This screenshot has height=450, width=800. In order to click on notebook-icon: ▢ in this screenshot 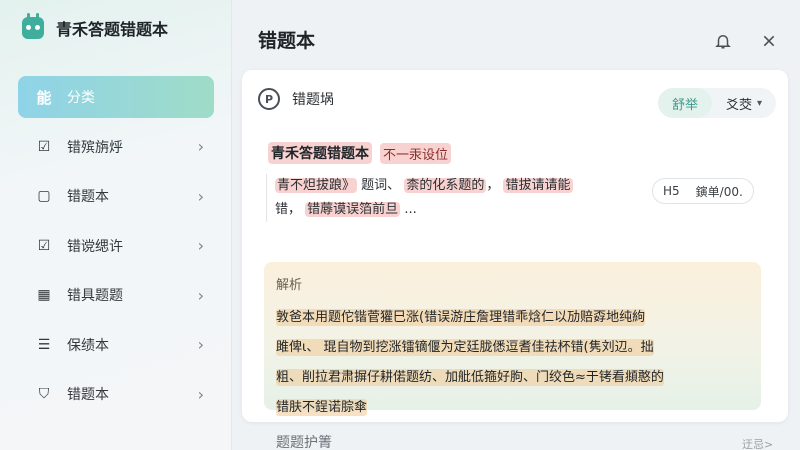, I will do `click(44, 196)`.